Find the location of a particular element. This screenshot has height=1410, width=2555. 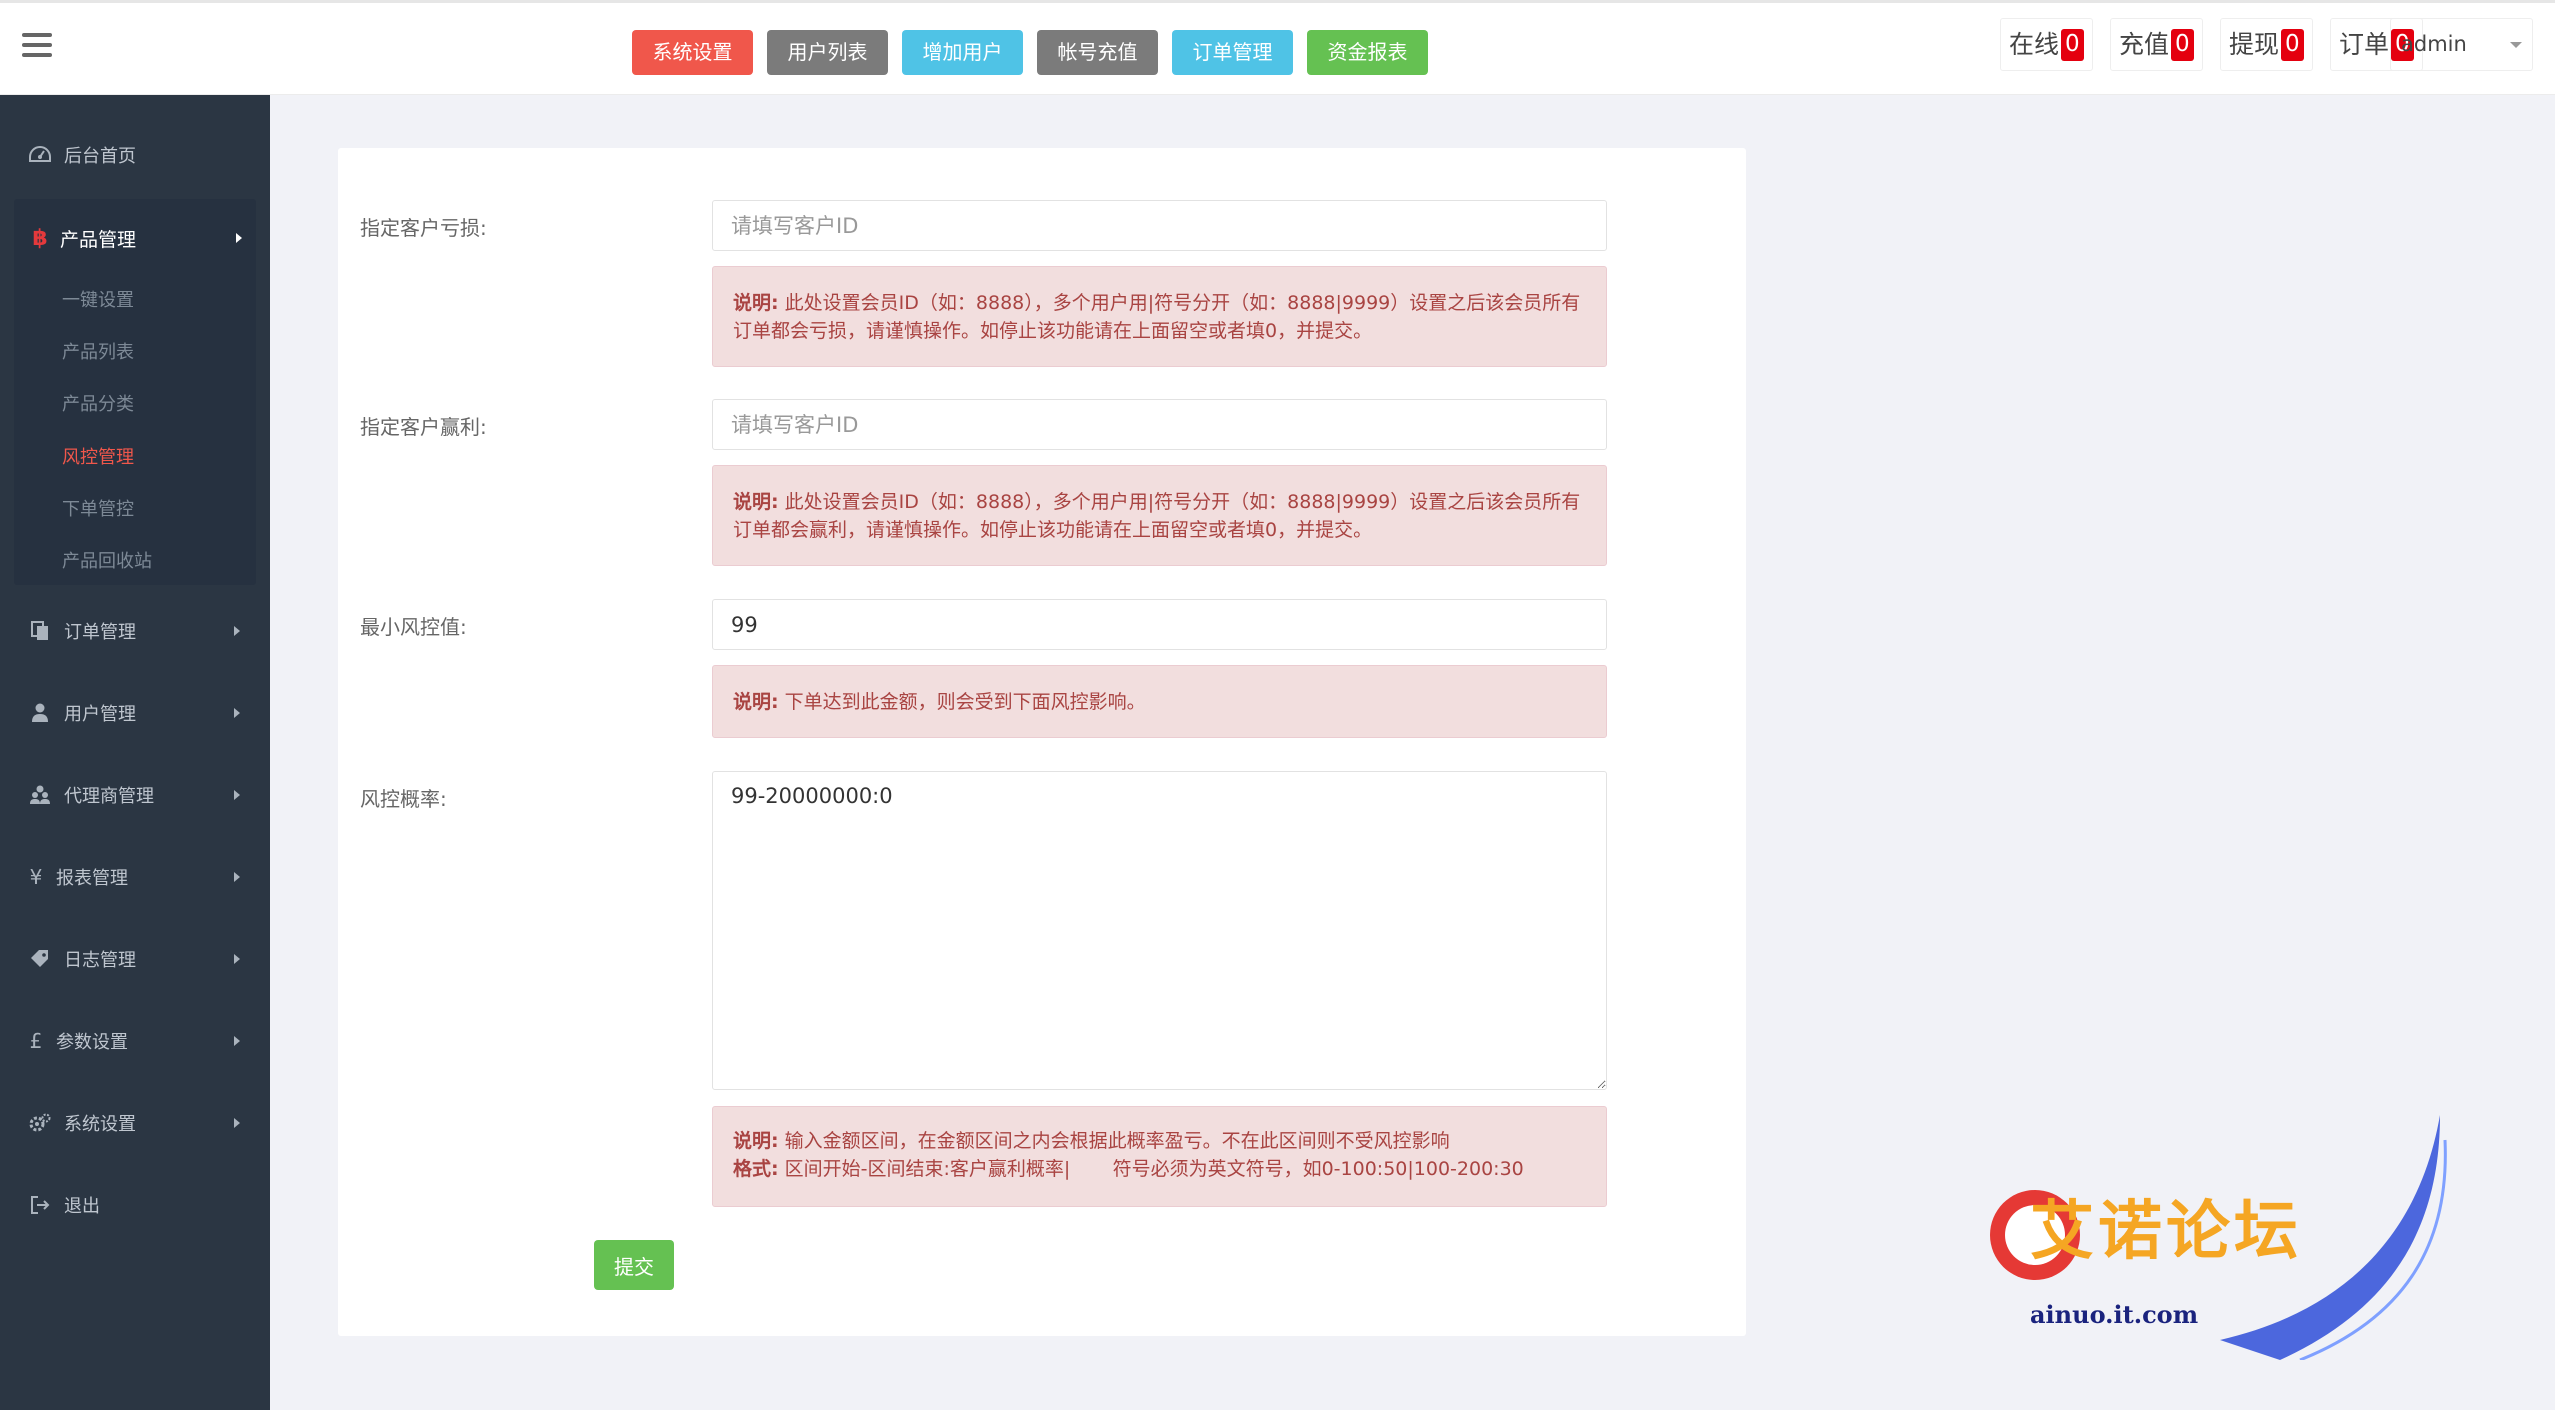

user-menu: admin is located at coordinates (2461, 44).